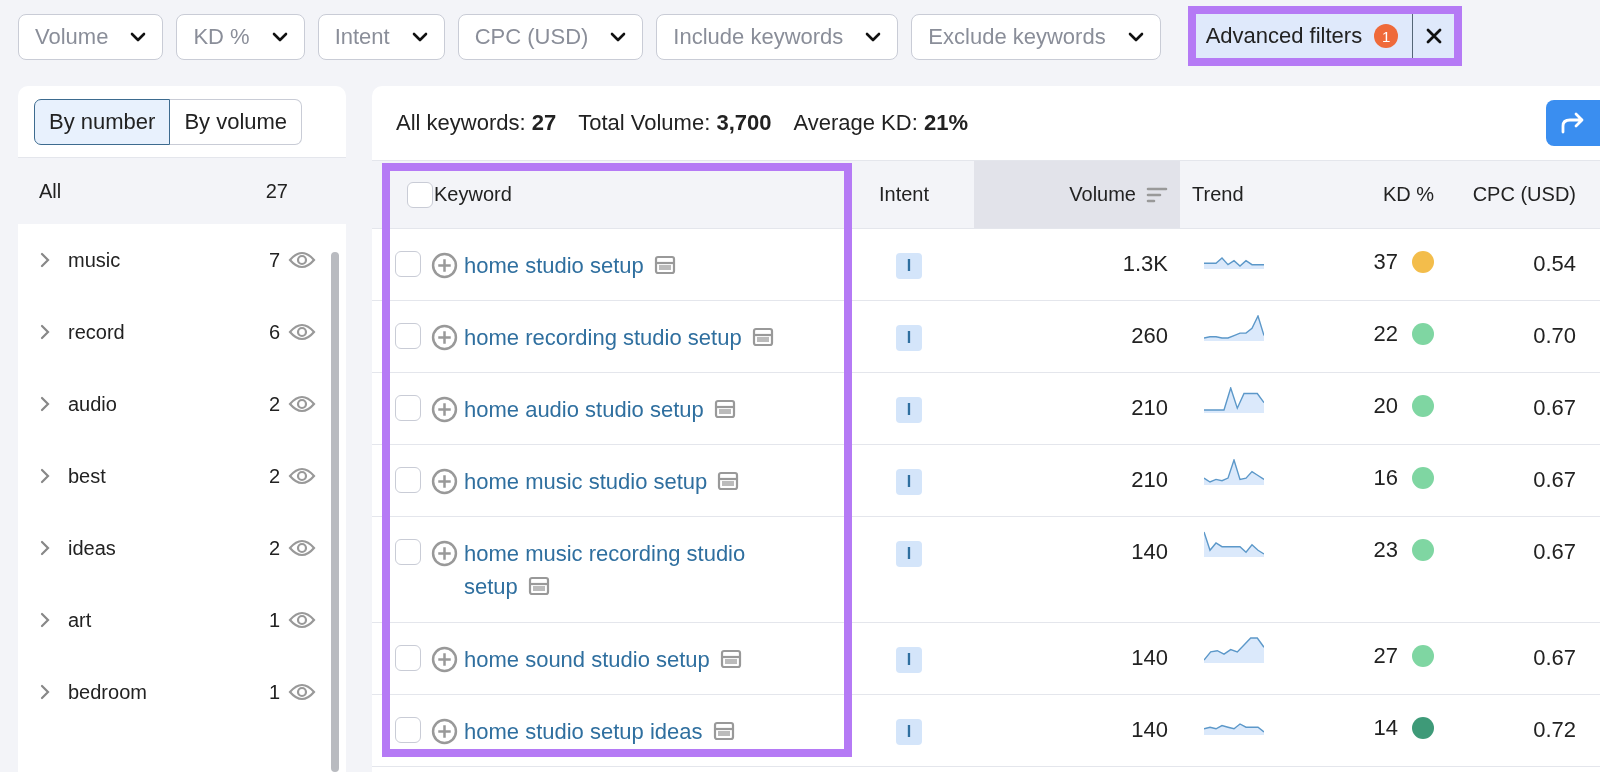 The width and height of the screenshot is (1600, 772). Describe the element at coordinates (1102, 194) in the screenshot. I see `column-label: Volume` at that location.